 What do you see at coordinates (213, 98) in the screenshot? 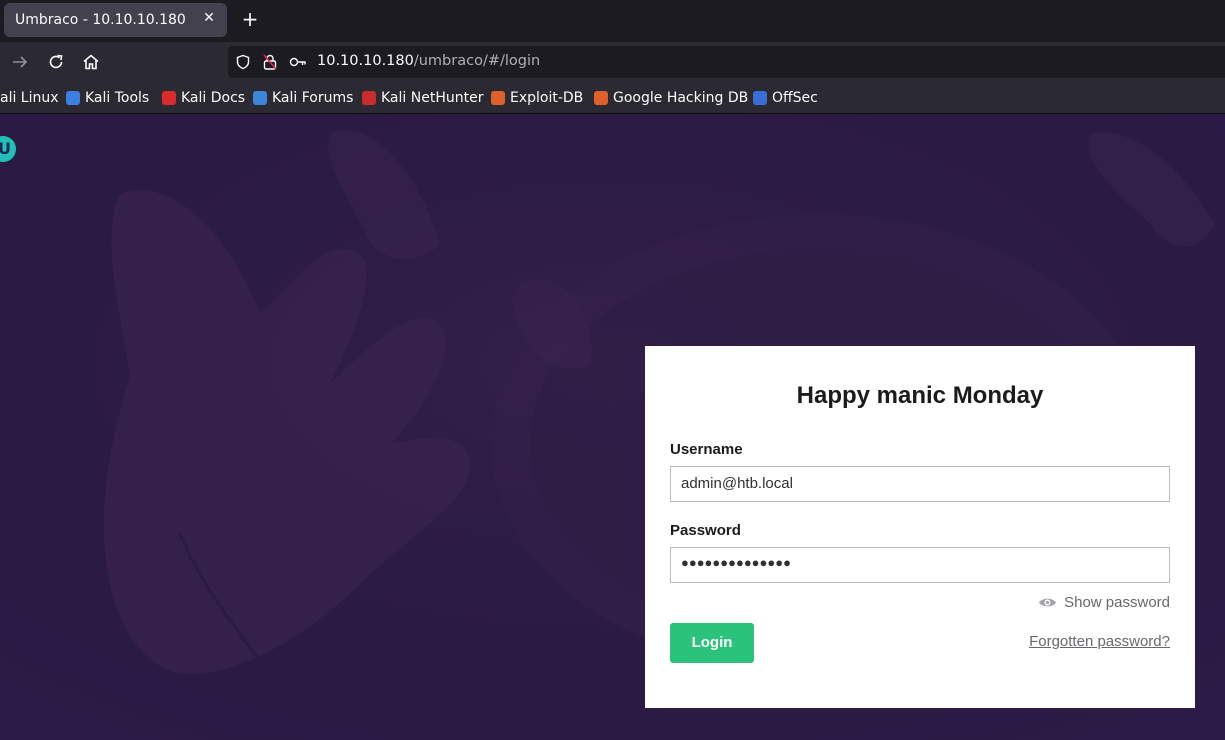
I see `bookmark-label: Kali Docs` at bounding box center [213, 98].